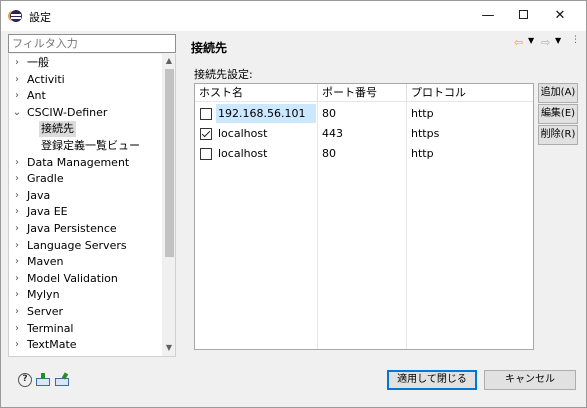 The height and width of the screenshot is (408, 587). I want to click on tree-item-label: Java, so click(39, 195).